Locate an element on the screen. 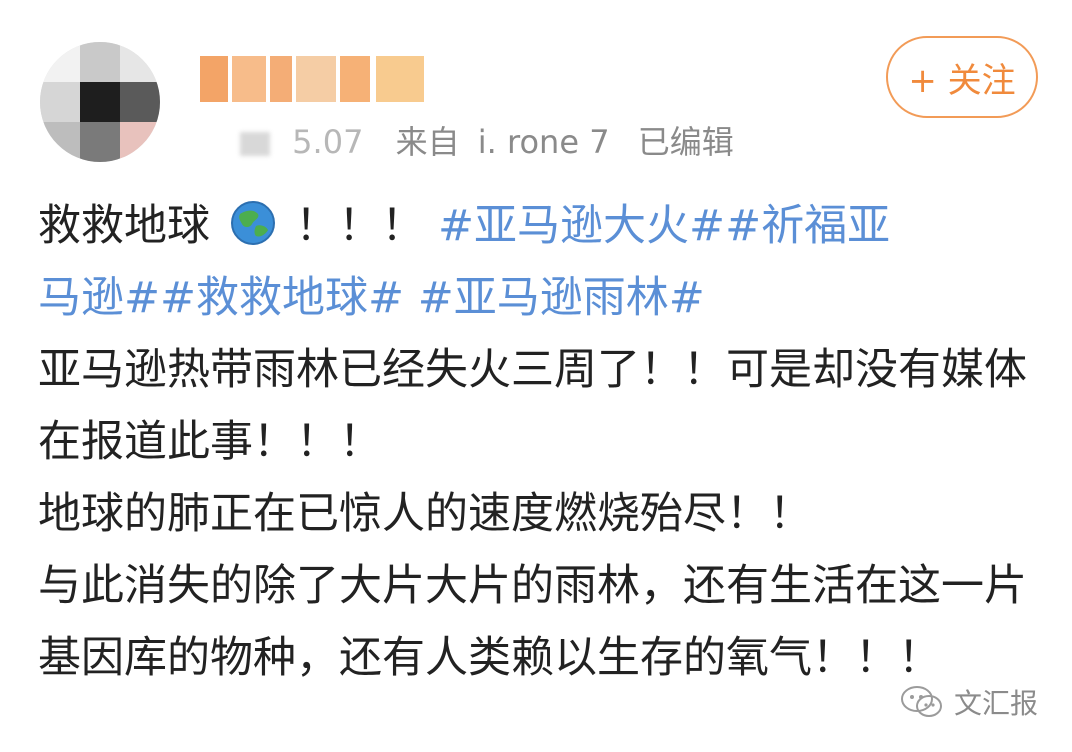  source-device: i. rone 7 is located at coordinates (543, 142).